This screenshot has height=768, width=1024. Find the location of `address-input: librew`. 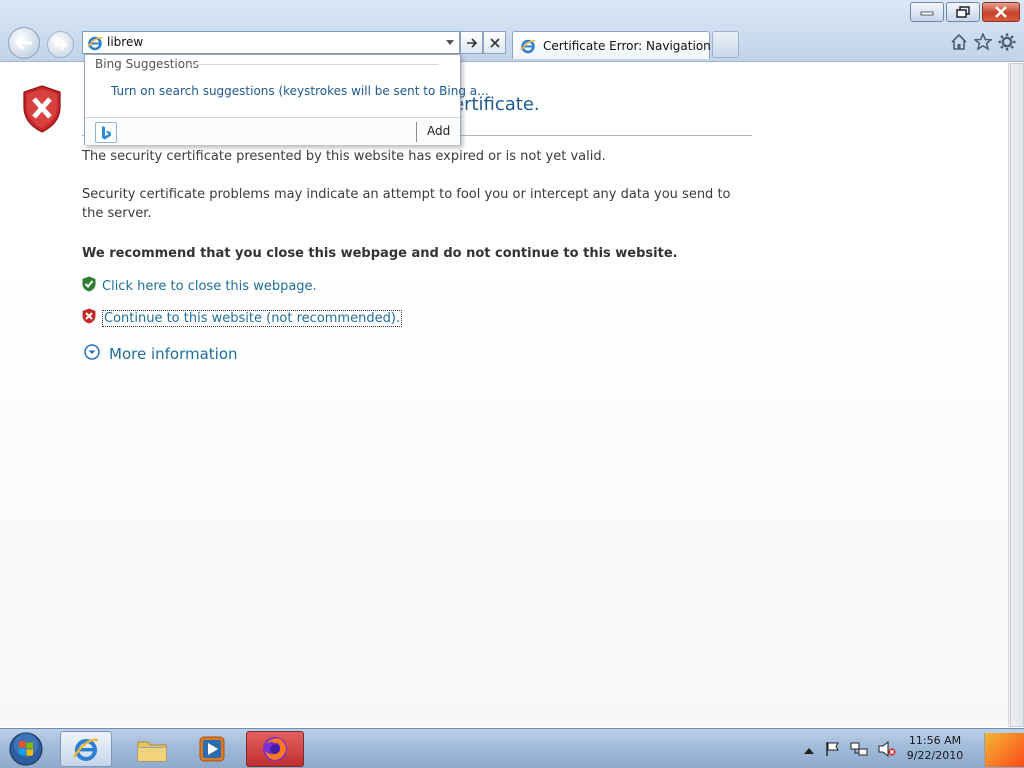

address-input: librew is located at coordinates (125, 42).